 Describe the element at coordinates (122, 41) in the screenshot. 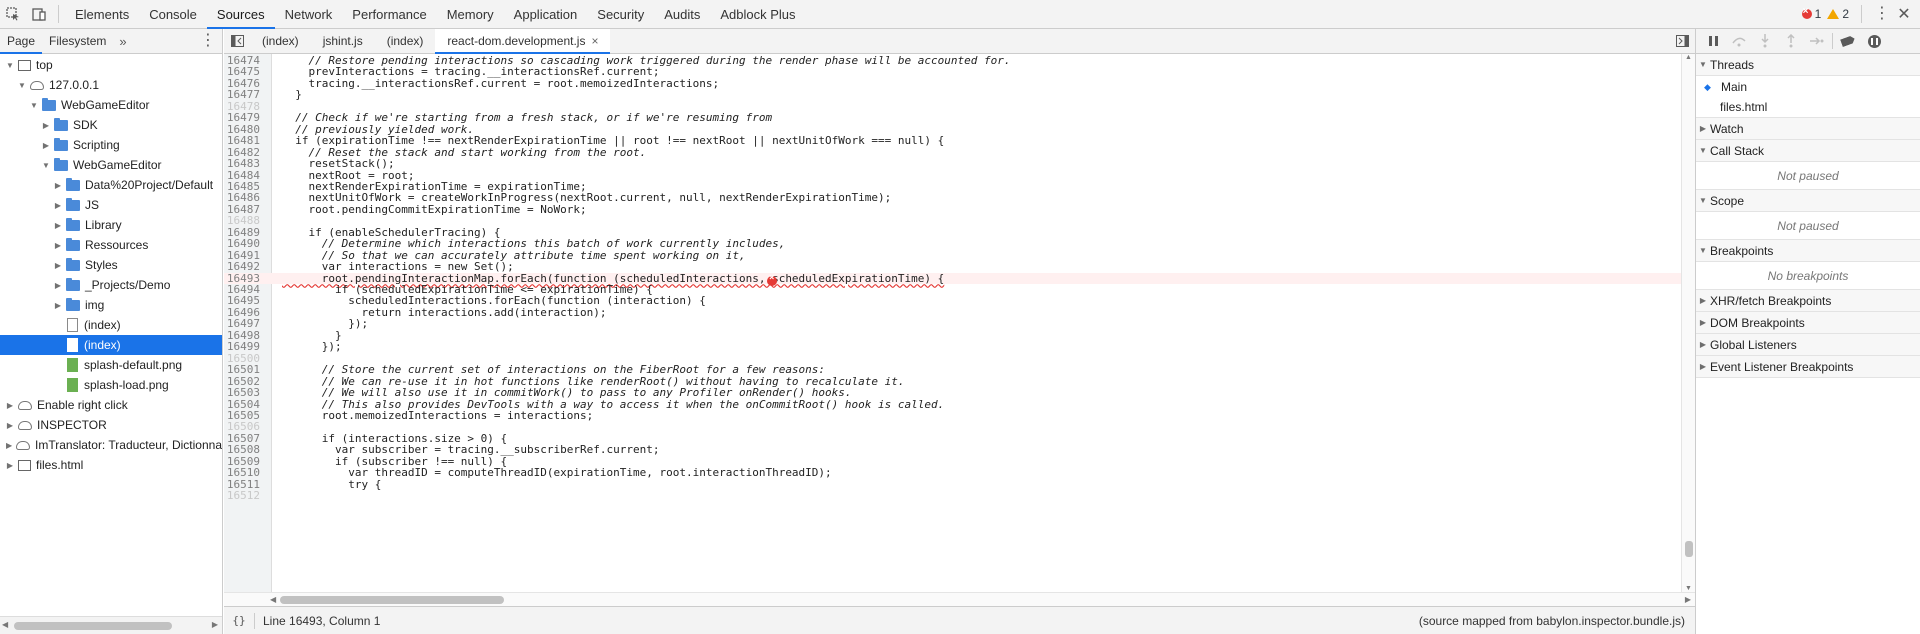

I see `more-tabs-icon: »` at that location.